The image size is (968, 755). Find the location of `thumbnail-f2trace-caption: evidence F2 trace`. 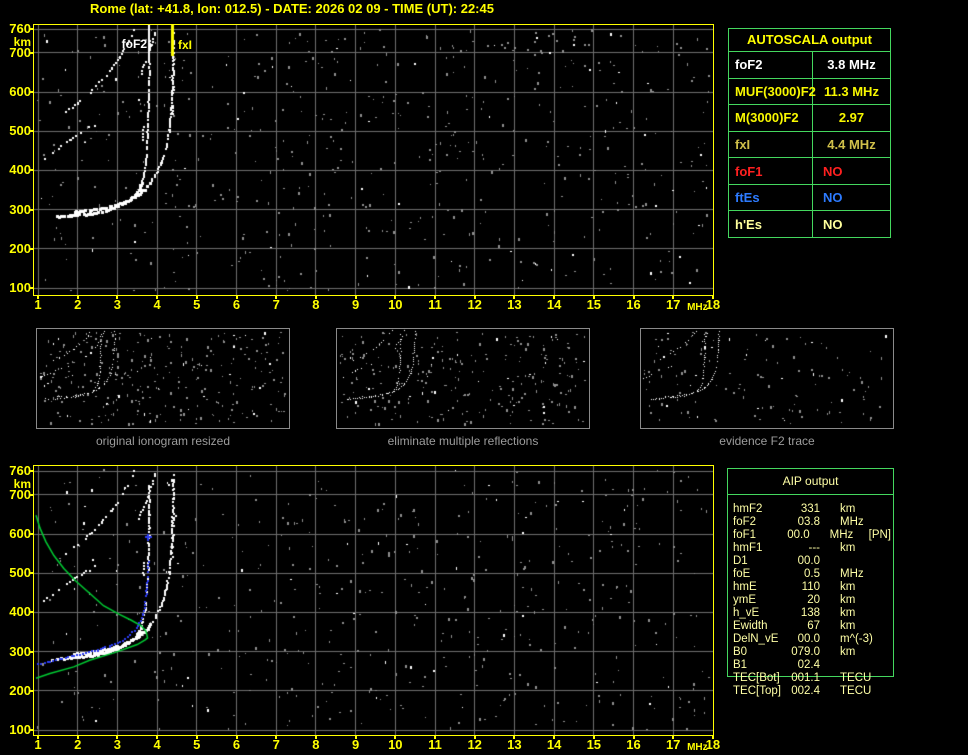

thumbnail-f2trace-caption: evidence F2 trace is located at coordinates (767, 441).